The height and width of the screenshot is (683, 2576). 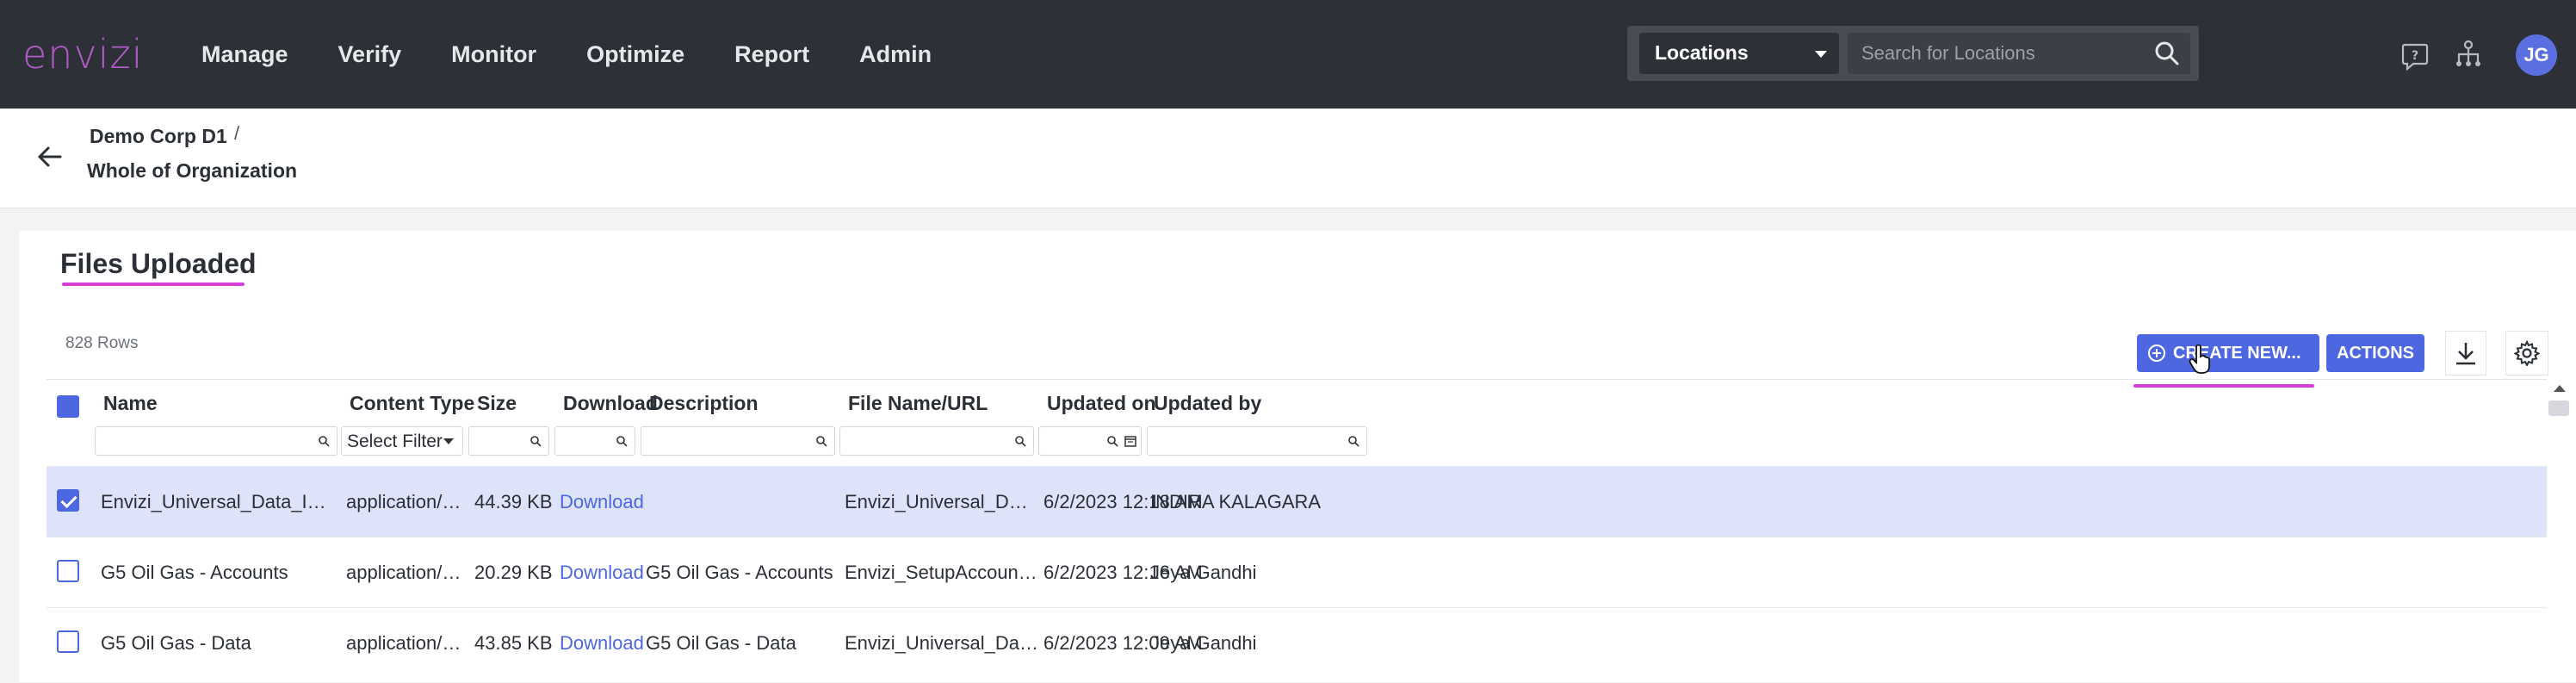 I want to click on cell-updated-by: INDIRA KALAGARA, so click(x=1236, y=501).